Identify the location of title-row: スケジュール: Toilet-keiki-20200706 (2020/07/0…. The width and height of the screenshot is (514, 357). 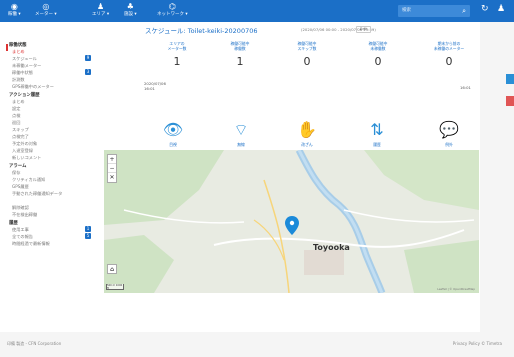
(290, 30).